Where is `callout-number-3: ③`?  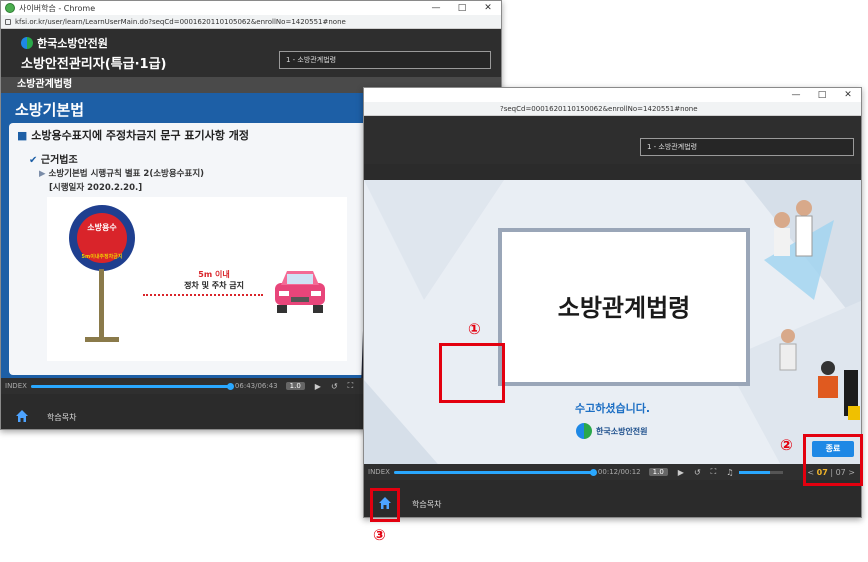
callout-number-3: ③ is located at coordinates (379, 535).